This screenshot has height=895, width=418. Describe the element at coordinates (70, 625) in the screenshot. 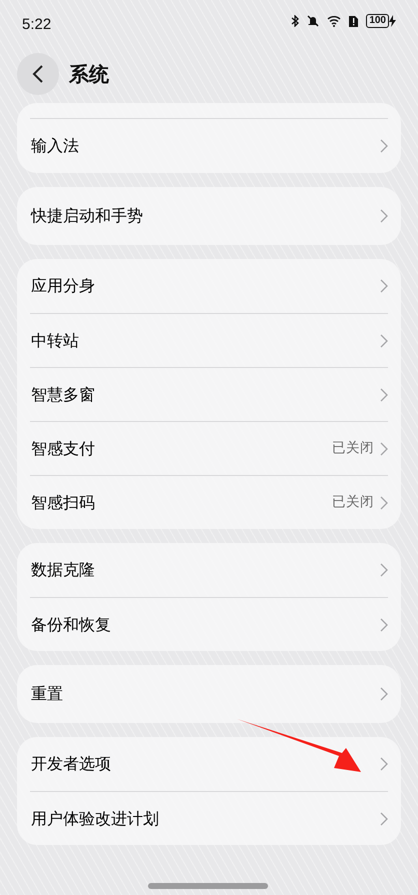

I see `item-label: 备份和恢复` at that location.